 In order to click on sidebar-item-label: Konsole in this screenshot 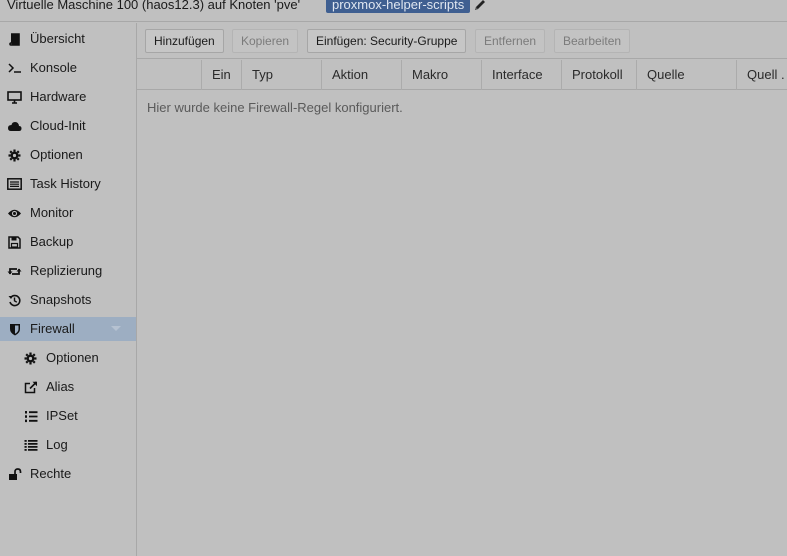, I will do `click(53, 67)`.